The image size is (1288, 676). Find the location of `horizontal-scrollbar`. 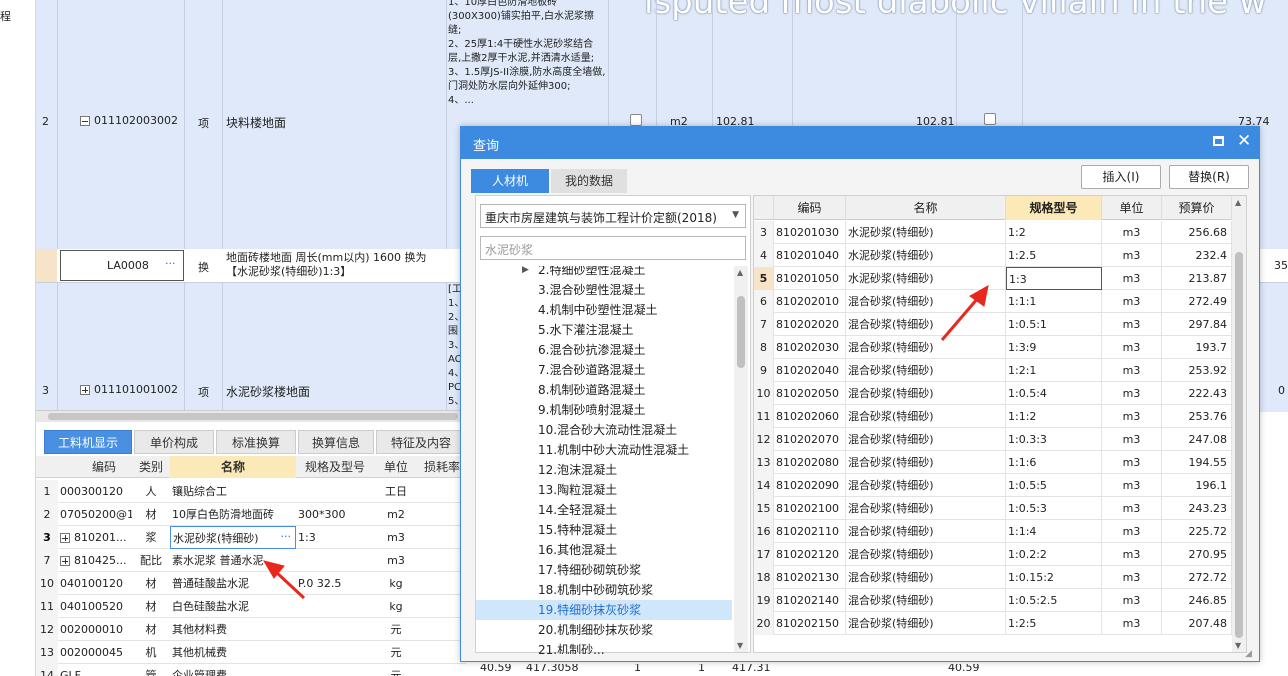

horizontal-scrollbar is located at coordinates (266, 416).